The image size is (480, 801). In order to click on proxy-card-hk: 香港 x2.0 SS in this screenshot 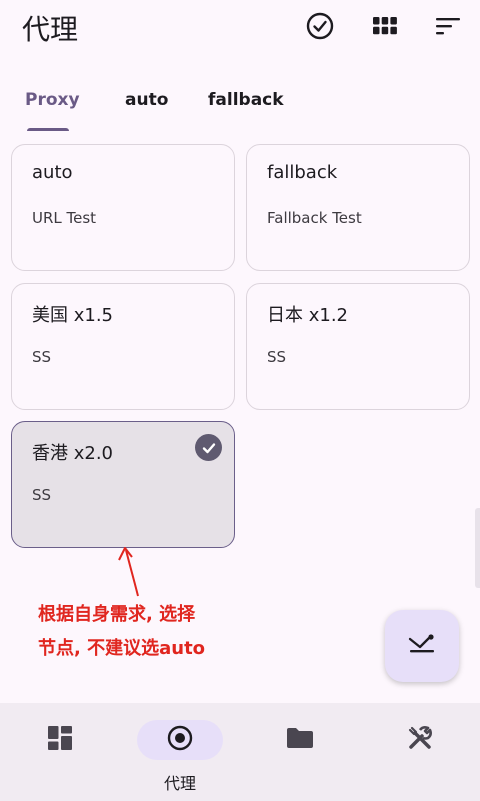, I will do `click(123, 484)`.